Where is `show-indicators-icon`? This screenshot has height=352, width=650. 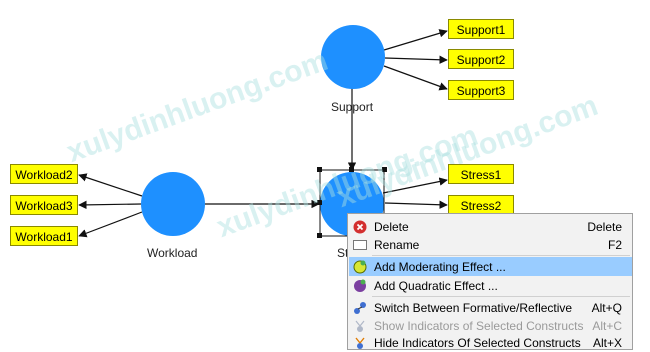
show-indicators-icon is located at coordinates (360, 326).